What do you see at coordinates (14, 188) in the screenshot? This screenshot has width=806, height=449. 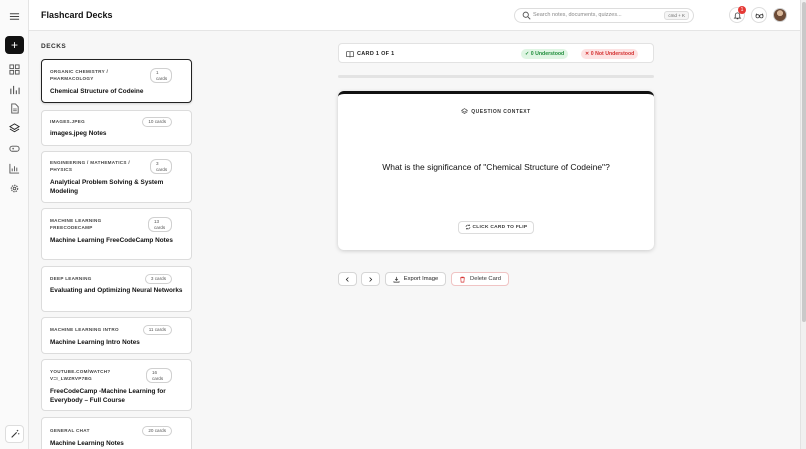 I see `settings-gear-icon` at bounding box center [14, 188].